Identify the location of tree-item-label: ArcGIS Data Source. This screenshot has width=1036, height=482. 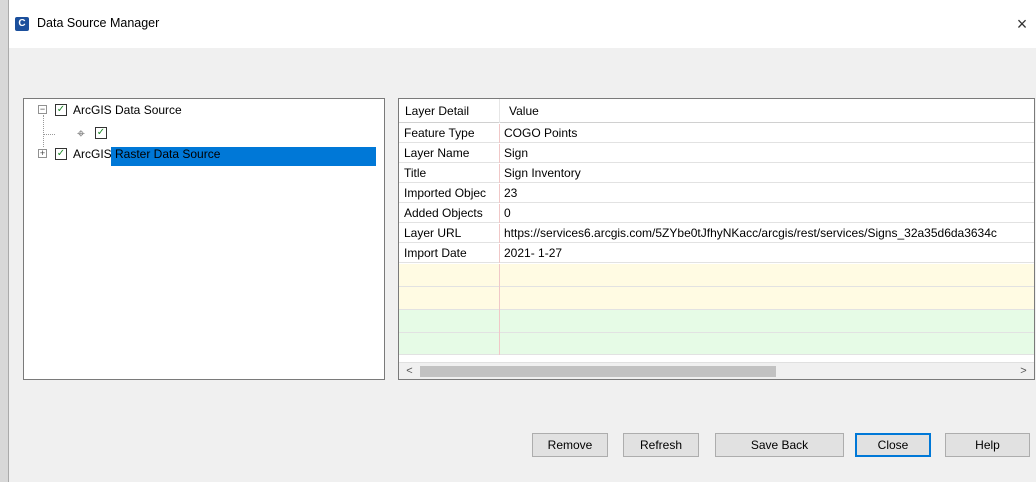
(127, 110).